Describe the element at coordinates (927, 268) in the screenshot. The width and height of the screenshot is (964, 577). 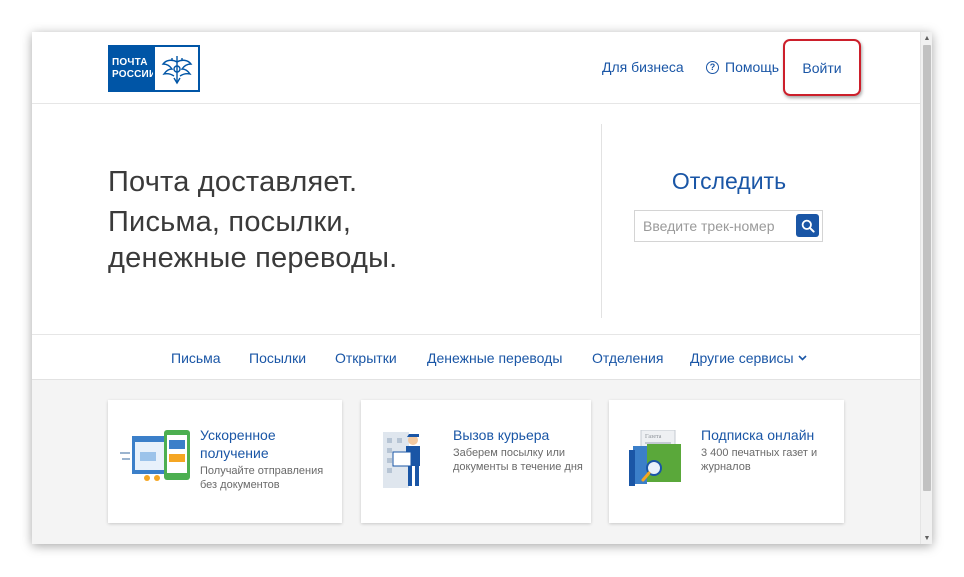
I see `scrollbar-thumb` at that location.